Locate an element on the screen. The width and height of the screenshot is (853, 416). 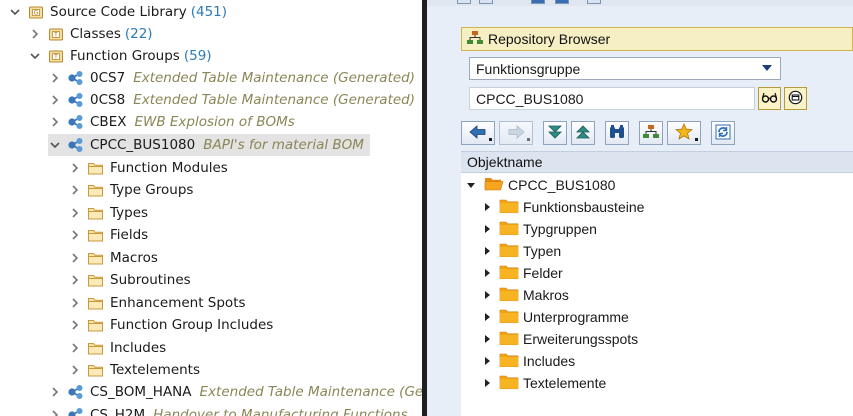
display-icon is located at coordinates (538, 2).